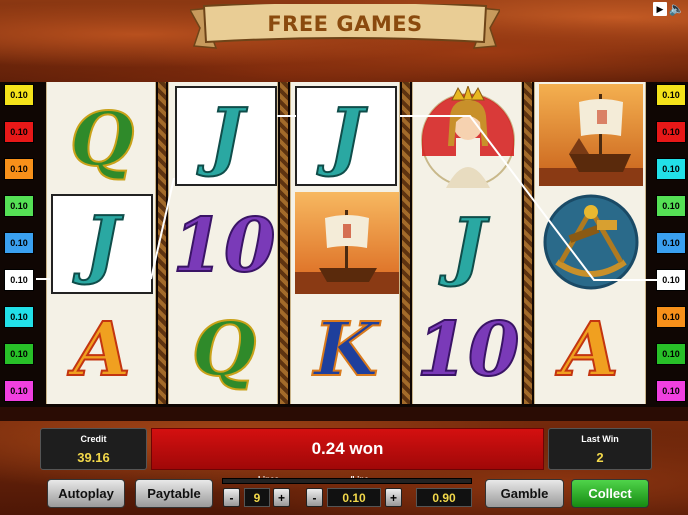 The width and height of the screenshot is (688, 515). What do you see at coordinates (231, 497) in the screenshot?
I see `lines-minus-button: -` at bounding box center [231, 497].